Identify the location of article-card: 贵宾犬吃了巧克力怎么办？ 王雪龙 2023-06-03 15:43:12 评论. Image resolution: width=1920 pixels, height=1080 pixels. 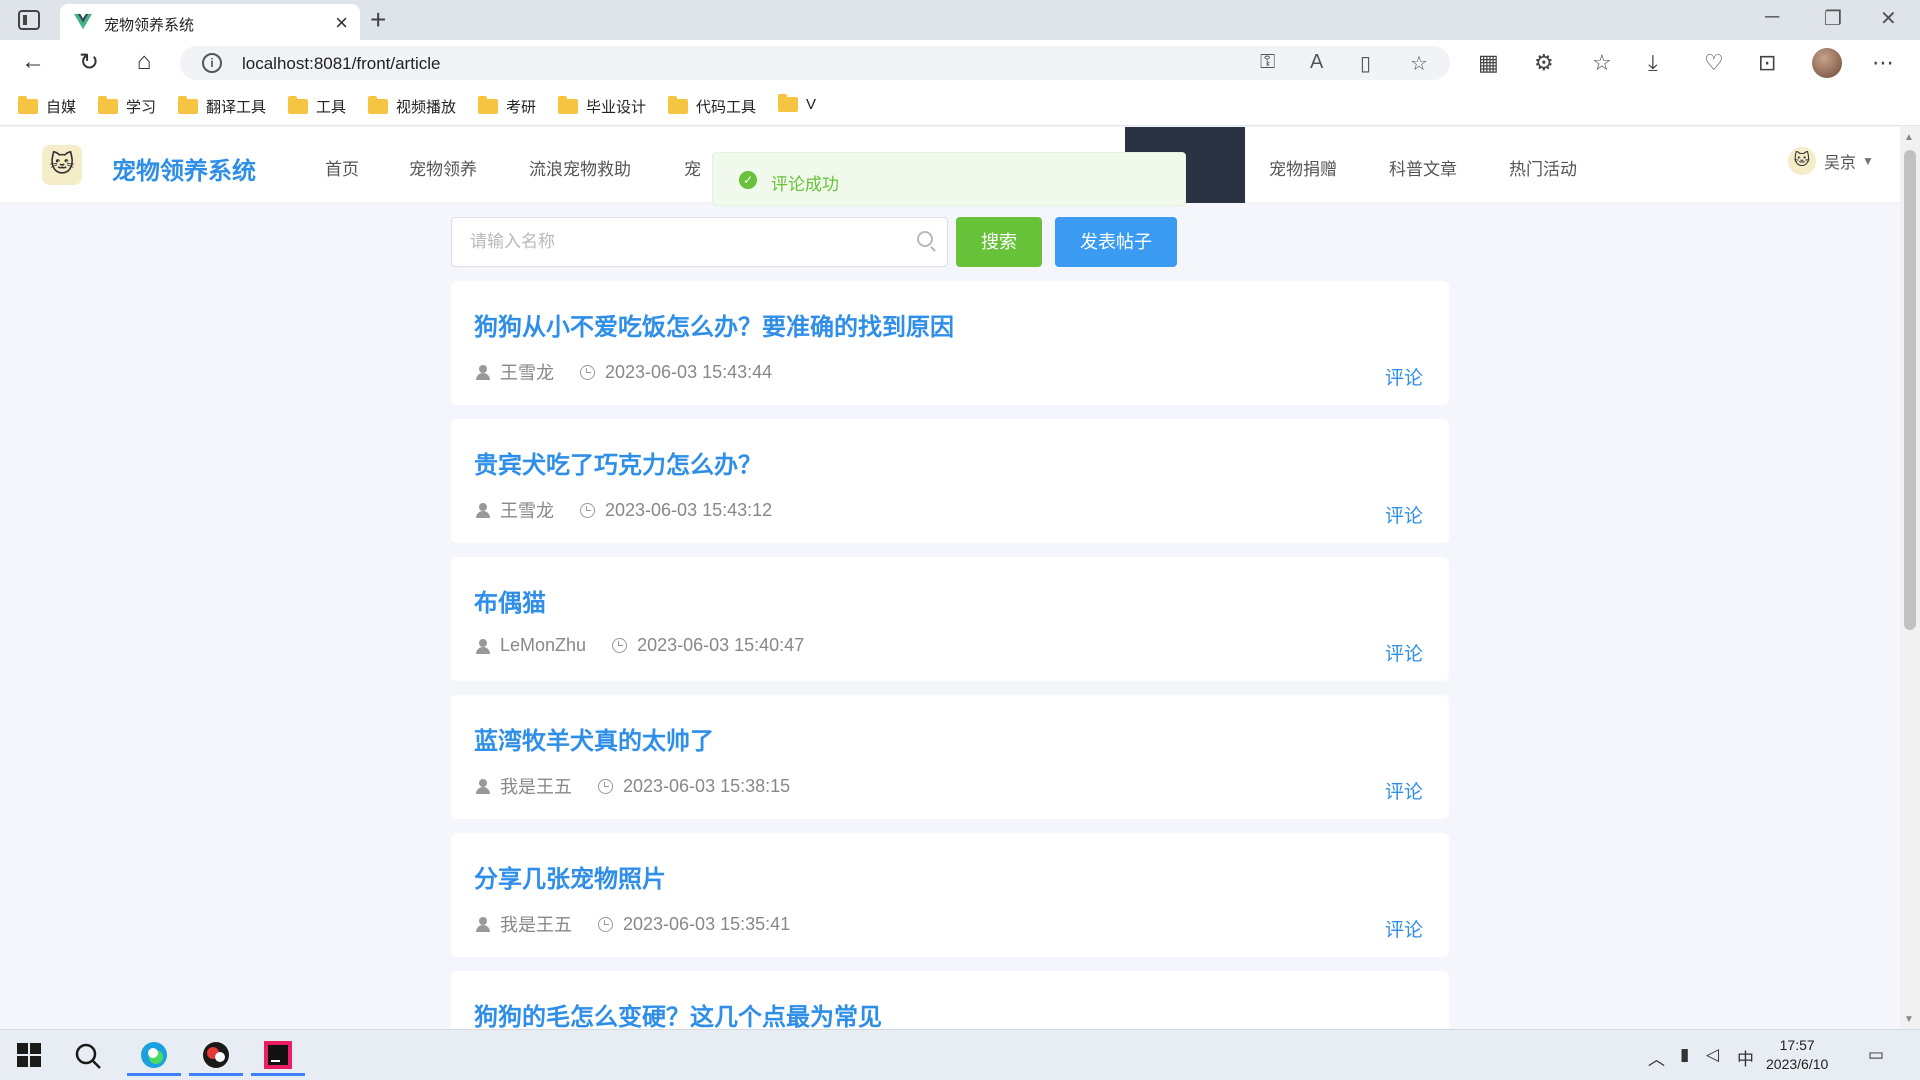
(950, 481).